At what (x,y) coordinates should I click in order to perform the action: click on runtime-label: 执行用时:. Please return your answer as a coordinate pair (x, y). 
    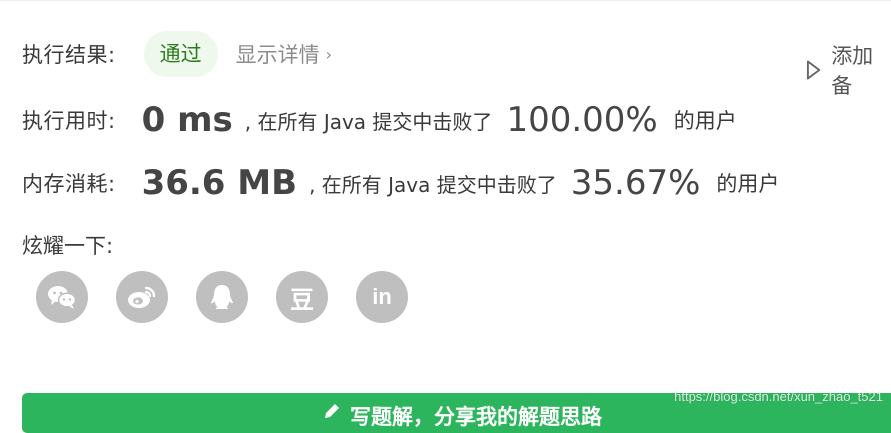
    Looking at the image, I should click on (69, 121).